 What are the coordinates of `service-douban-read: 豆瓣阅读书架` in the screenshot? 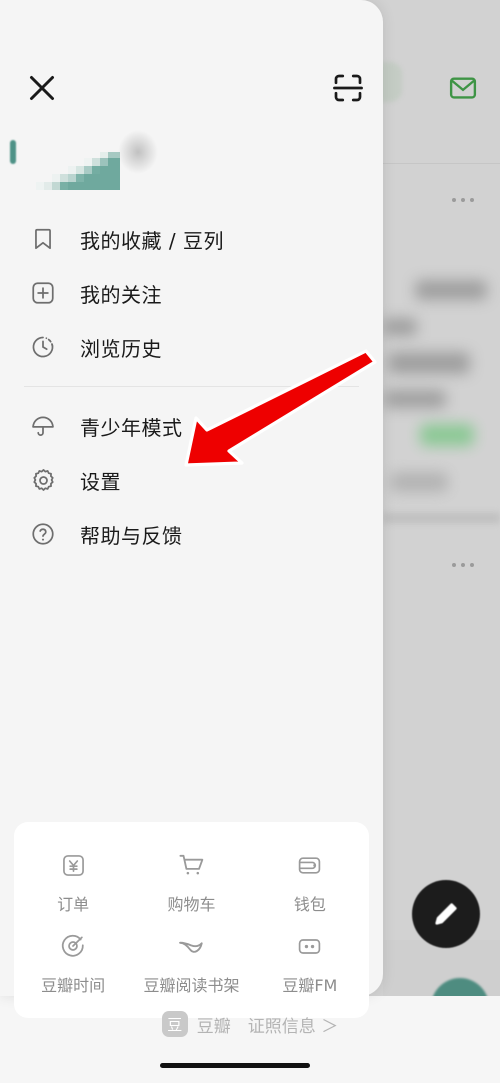 It's located at (191, 961).